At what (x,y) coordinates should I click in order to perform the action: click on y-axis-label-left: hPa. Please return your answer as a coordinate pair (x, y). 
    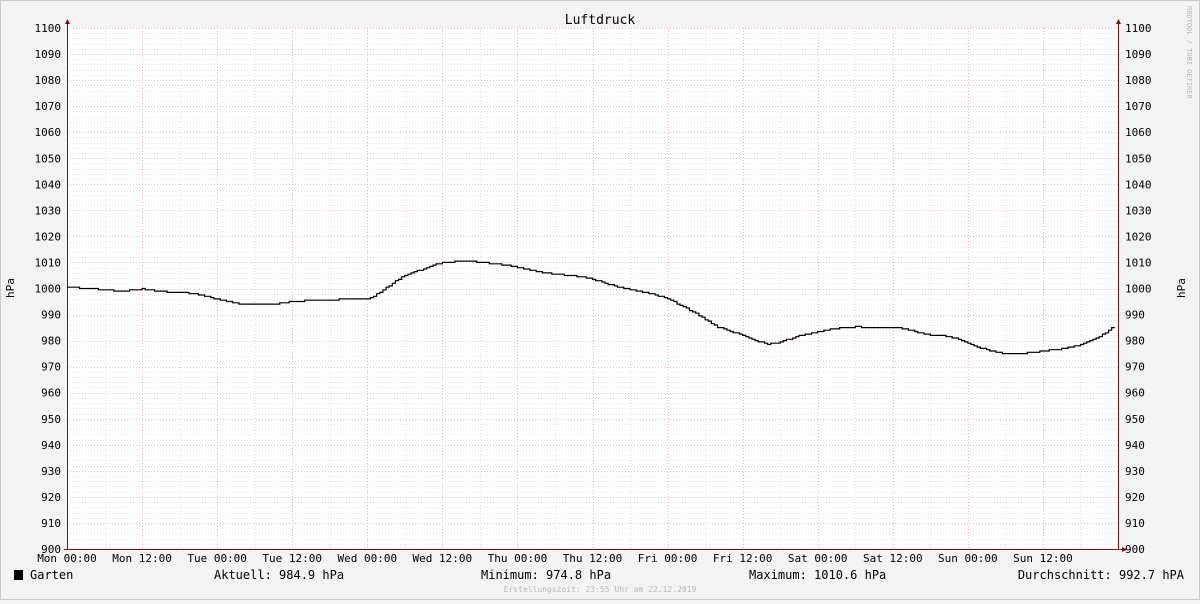
    Looking at the image, I should click on (10, 288).